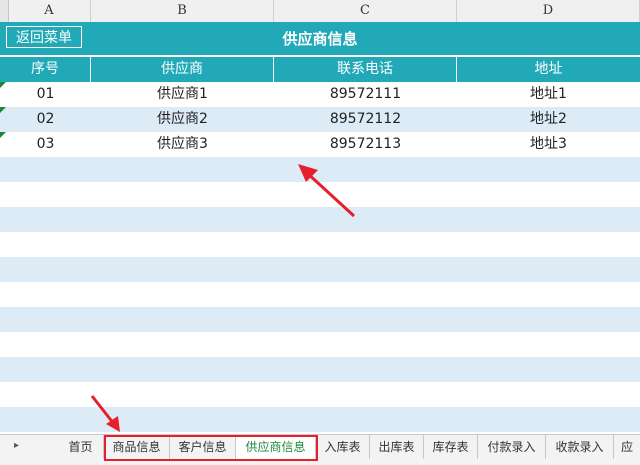  I want to click on cell-index: 01, so click(45, 94).